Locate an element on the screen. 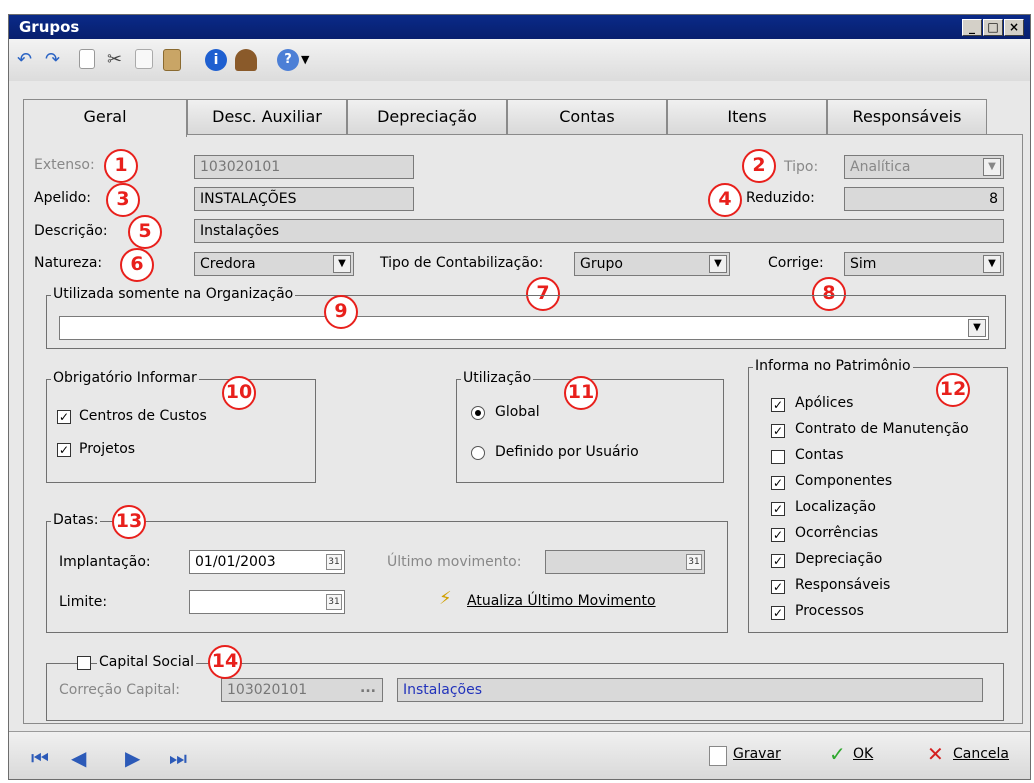  definido-usuario-label: Definido por Usuário is located at coordinates (567, 452).